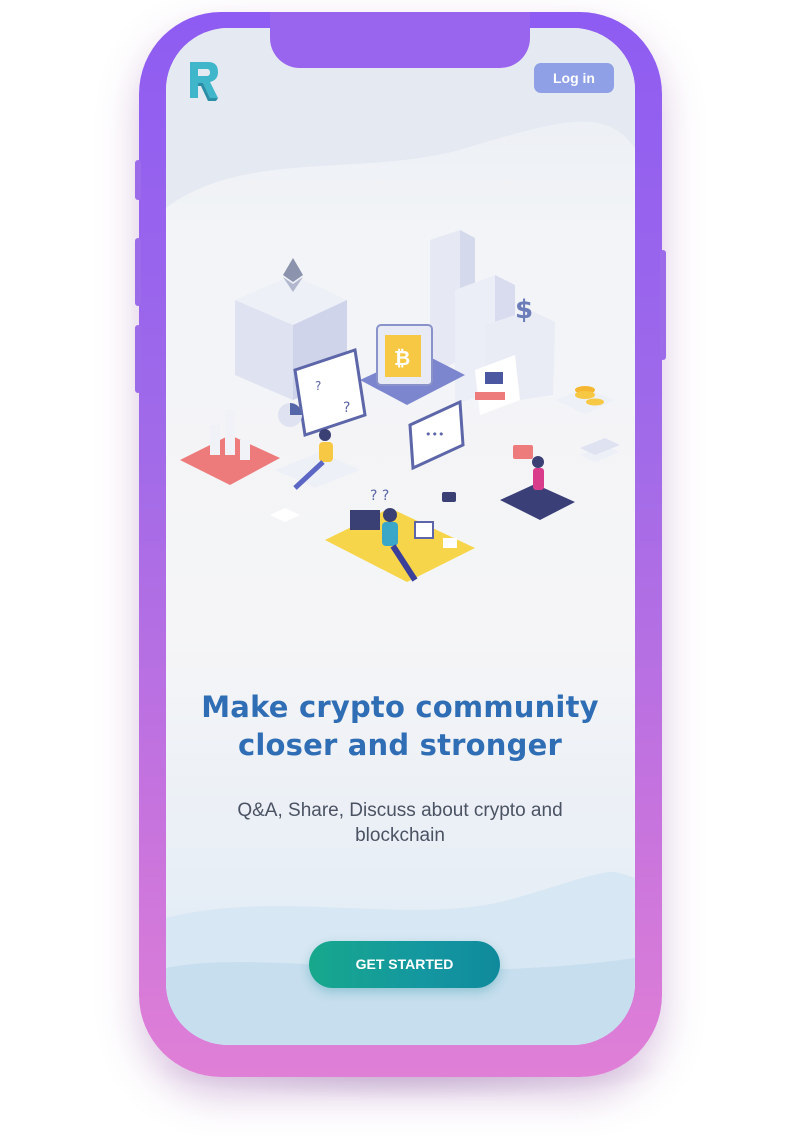 This screenshot has height=1136, width=800. Describe the element at coordinates (400, 835) in the screenshot. I see `subtitle-line-2: blockchain` at that location.